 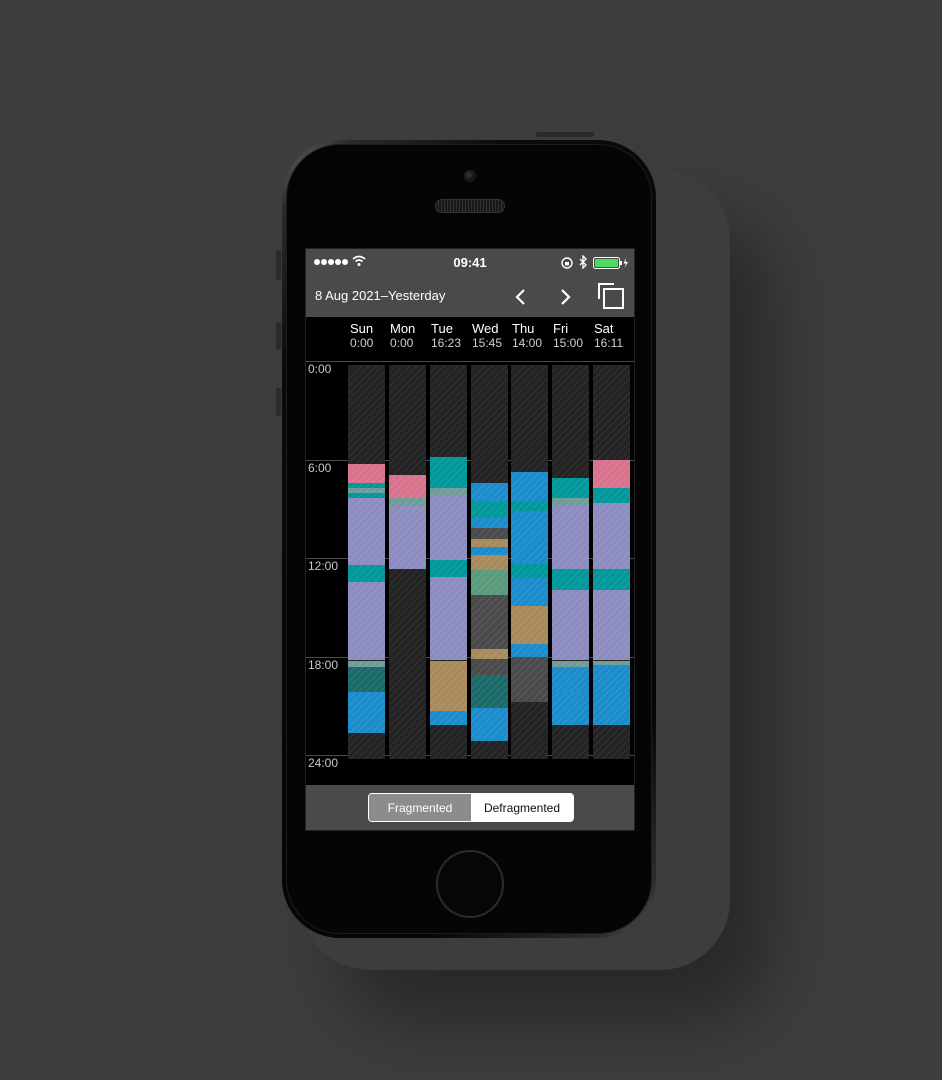 What do you see at coordinates (567, 263) in the screenshot?
I see `orientation-lock-icon` at bounding box center [567, 263].